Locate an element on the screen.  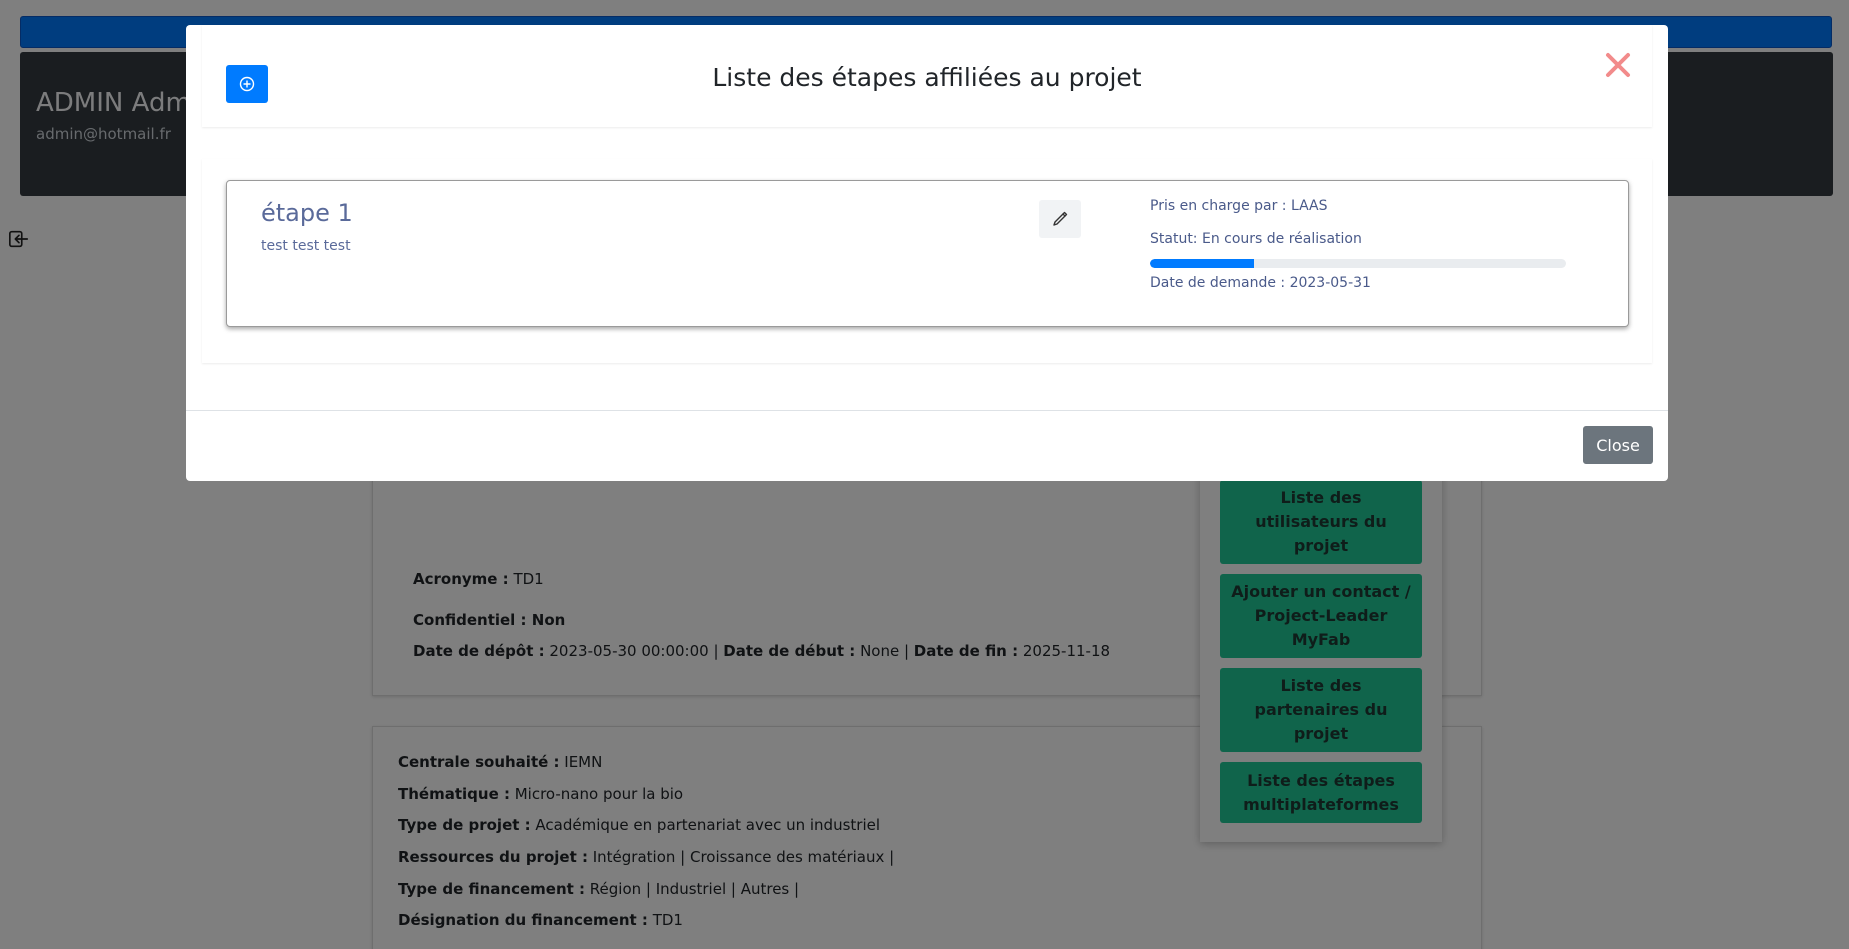
step-request-date: Date de demande : 2023-05-31 is located at coordinates (1260, 283).